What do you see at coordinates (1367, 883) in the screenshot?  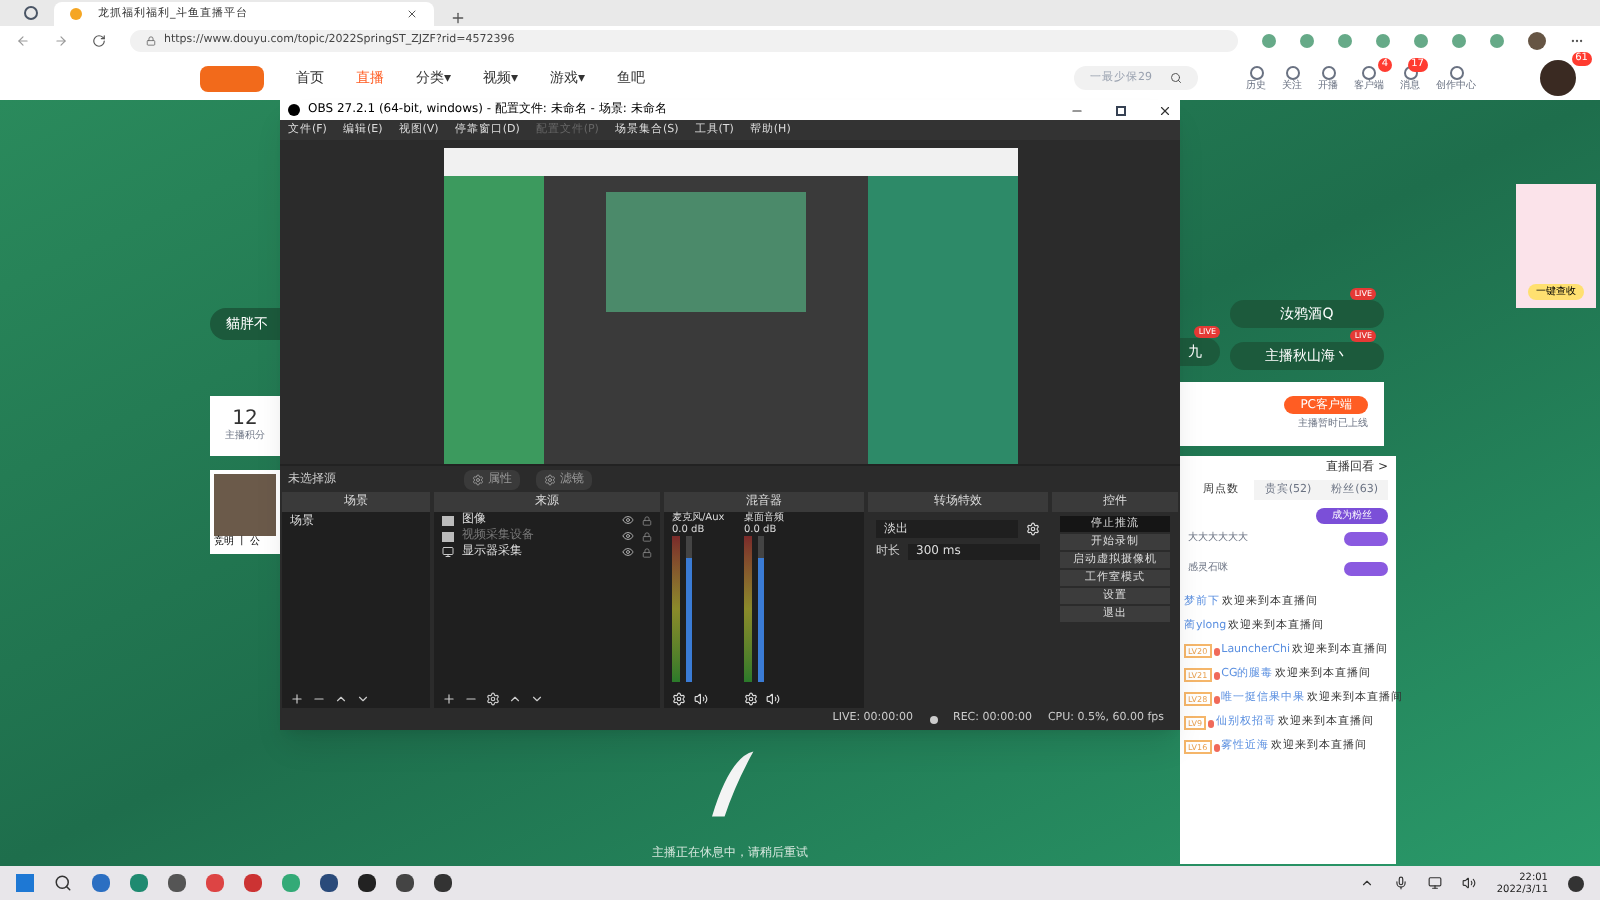 I see `tray-expand-icon` at bounding box center [1367, 883].